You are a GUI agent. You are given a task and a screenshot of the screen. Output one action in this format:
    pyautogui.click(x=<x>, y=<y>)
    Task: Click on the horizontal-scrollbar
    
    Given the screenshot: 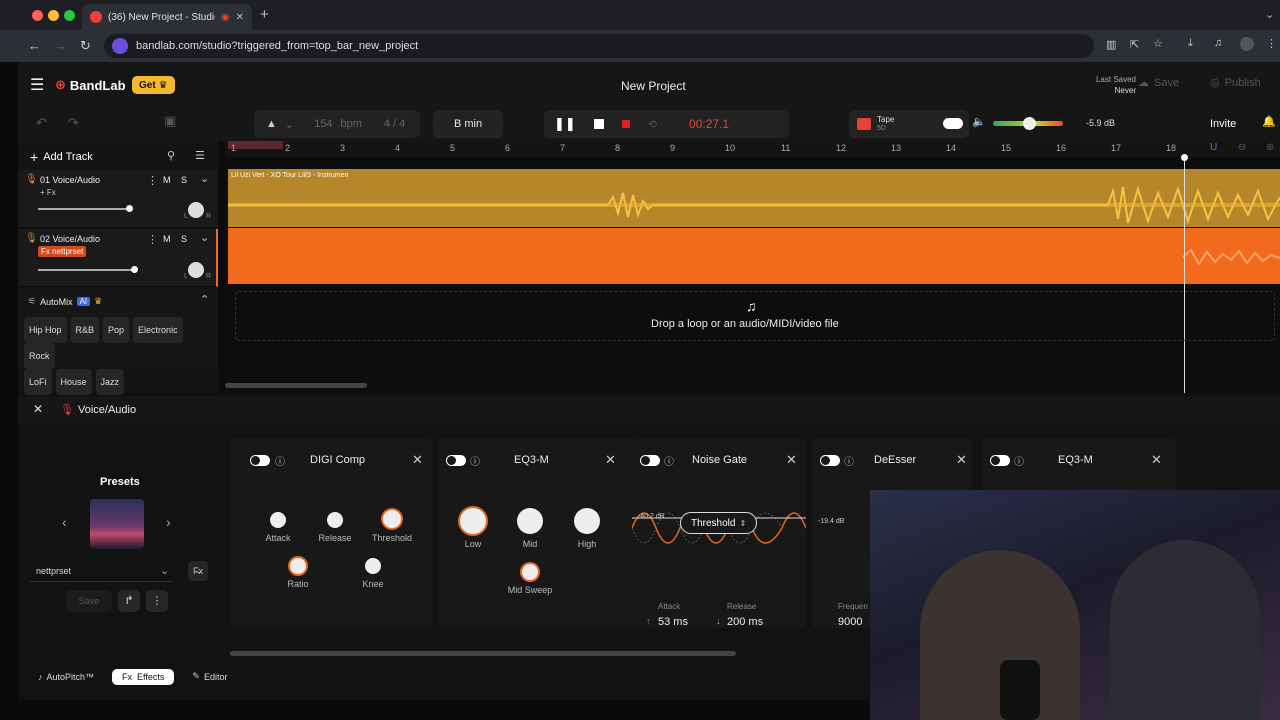 What is the action you would take?
    pyautogui.click(x=296, y=385)
    